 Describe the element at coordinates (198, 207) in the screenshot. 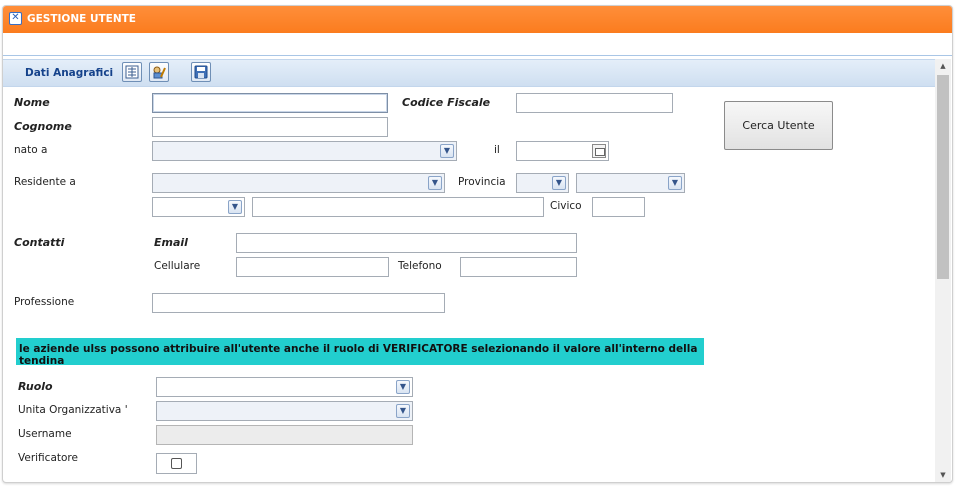

I see `tipo-via-select: ▼` at that location.